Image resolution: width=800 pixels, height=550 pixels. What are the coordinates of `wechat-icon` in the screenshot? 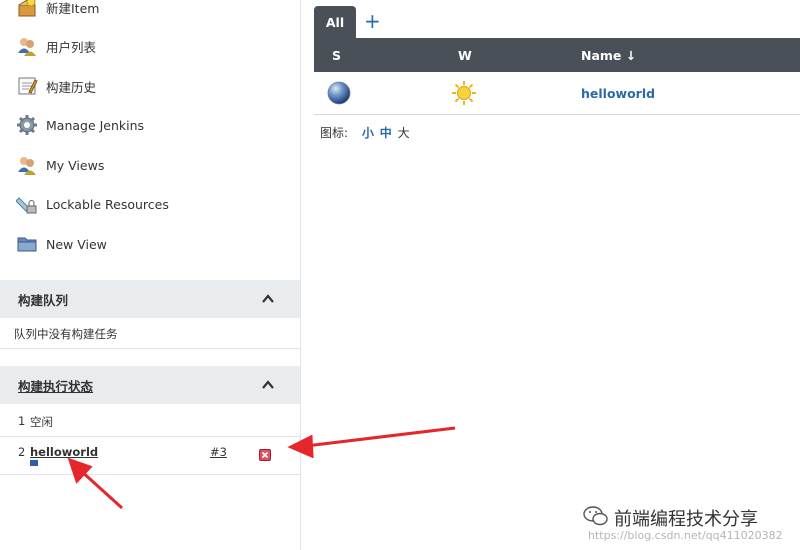 It's located at (596, 518).